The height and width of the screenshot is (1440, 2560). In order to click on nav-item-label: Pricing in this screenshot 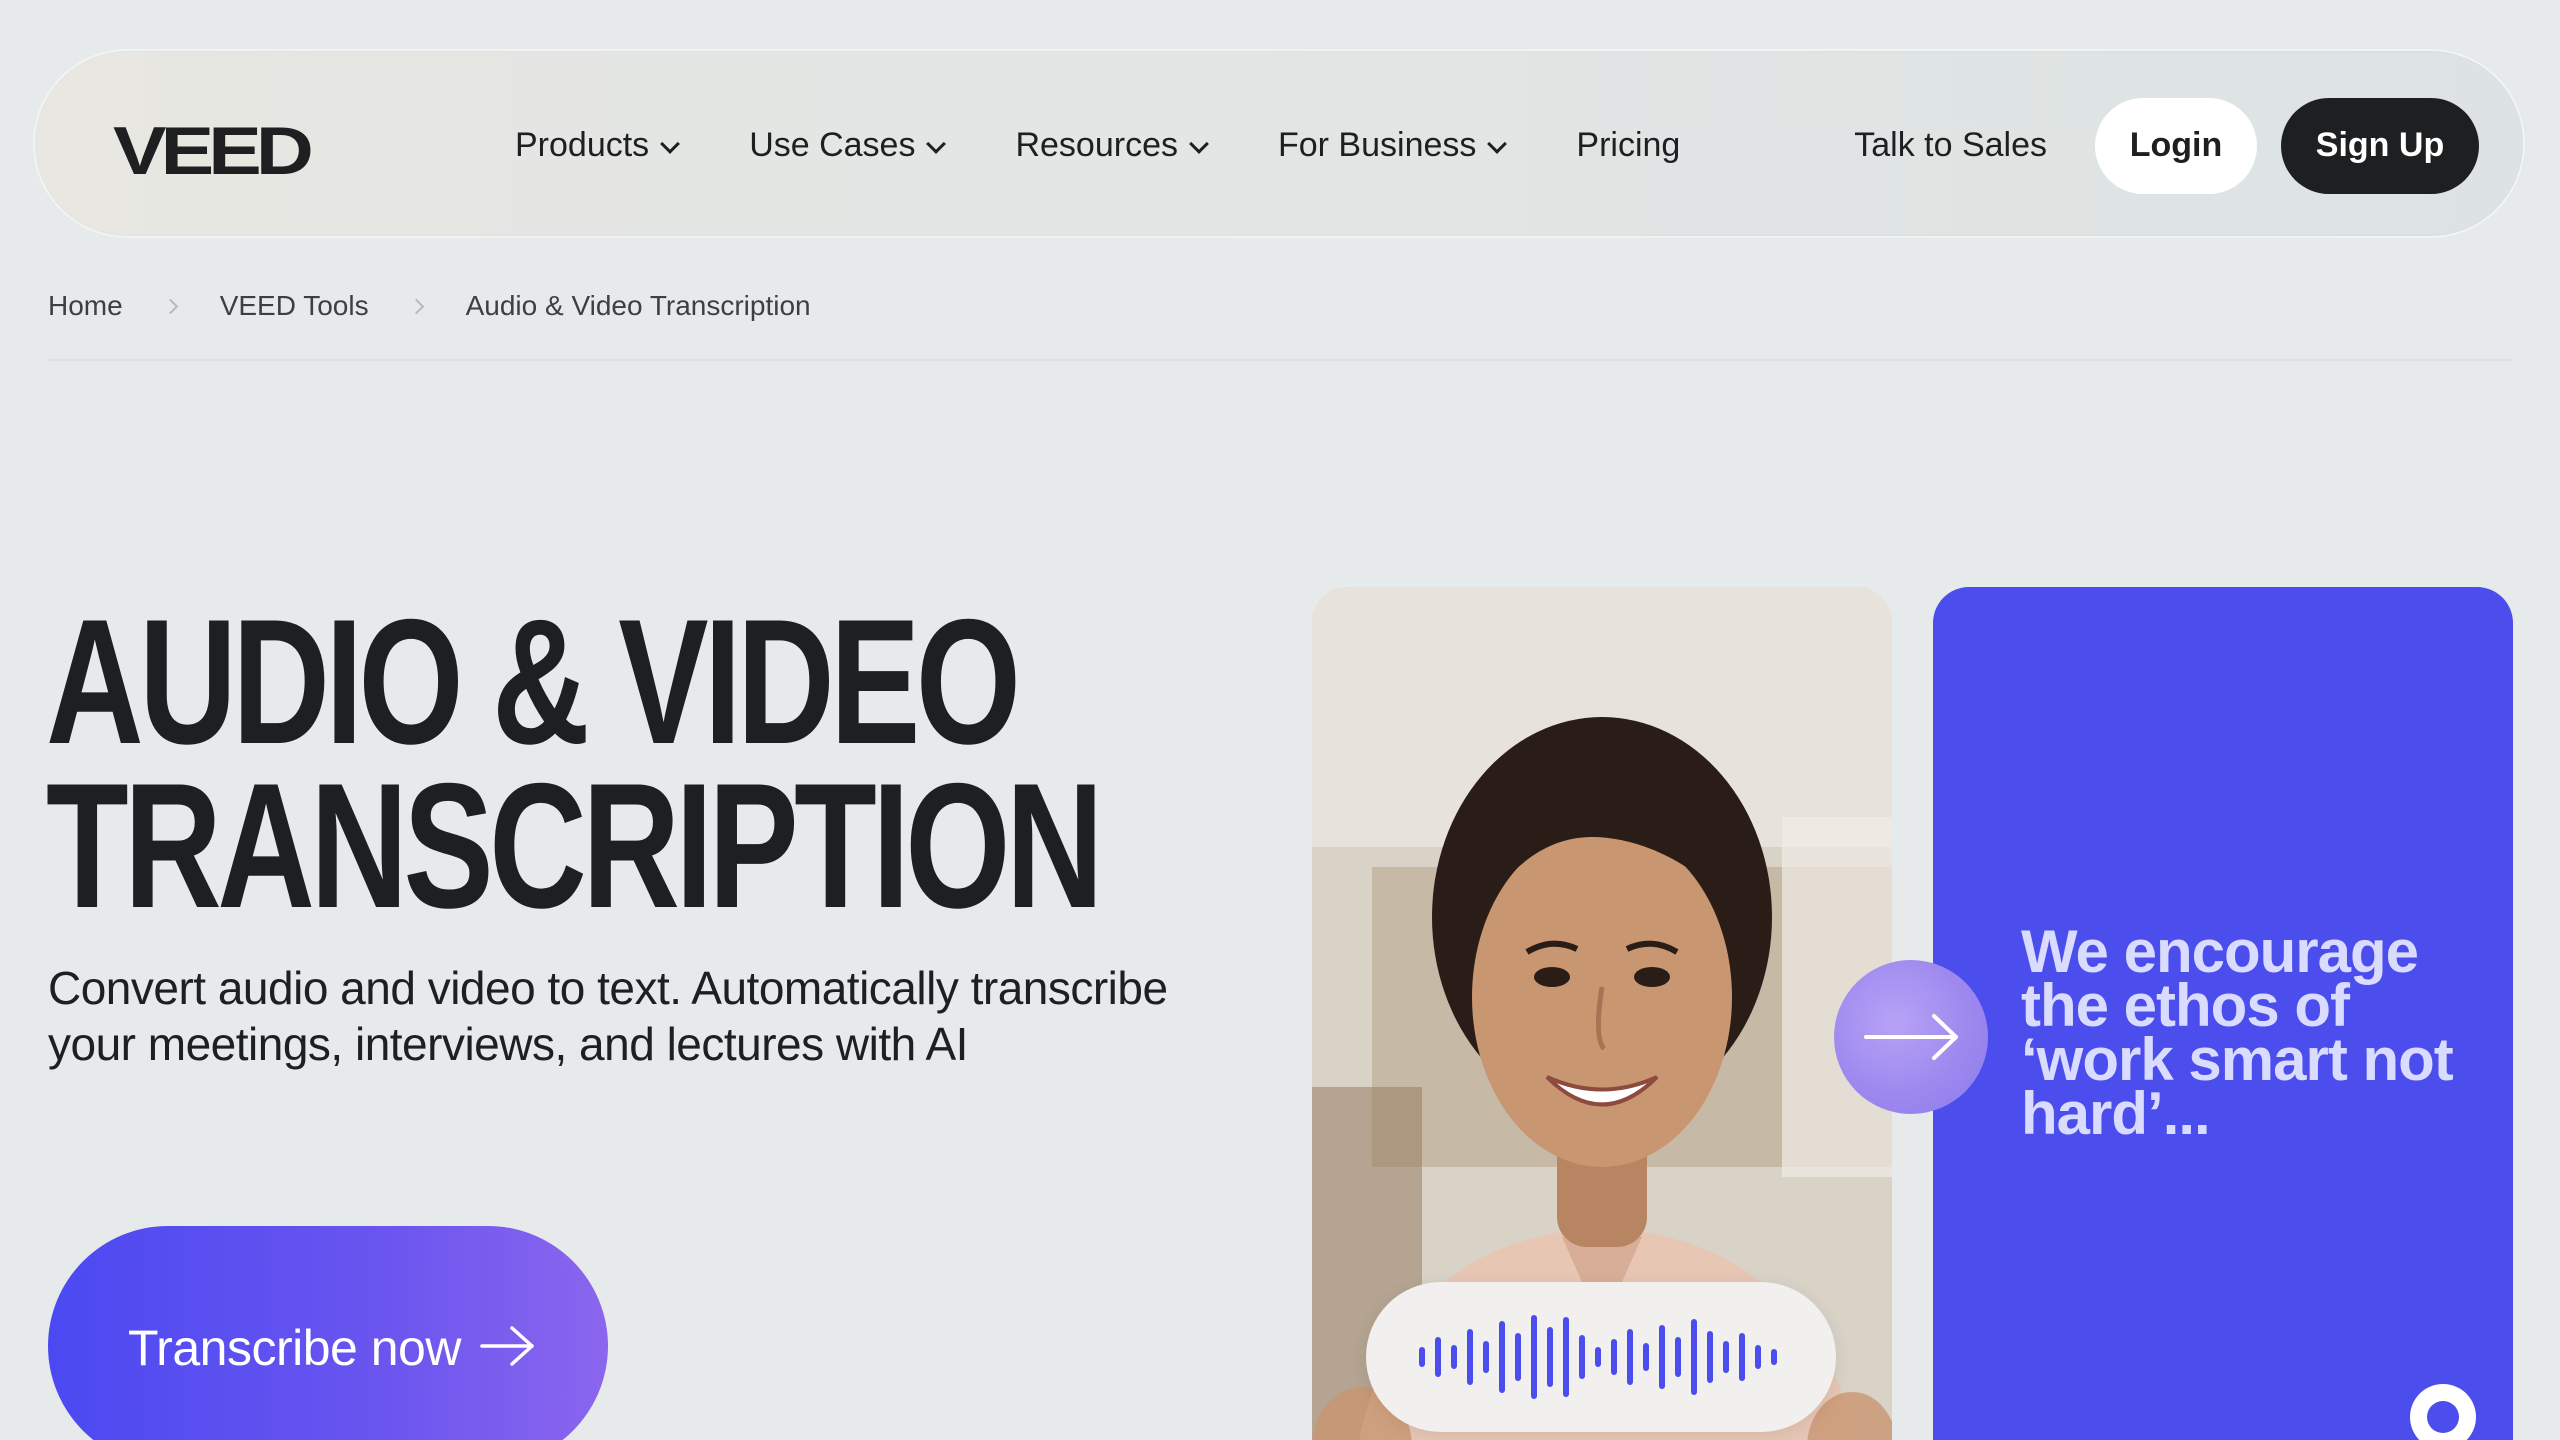, I will do `click(1628, 145)`.